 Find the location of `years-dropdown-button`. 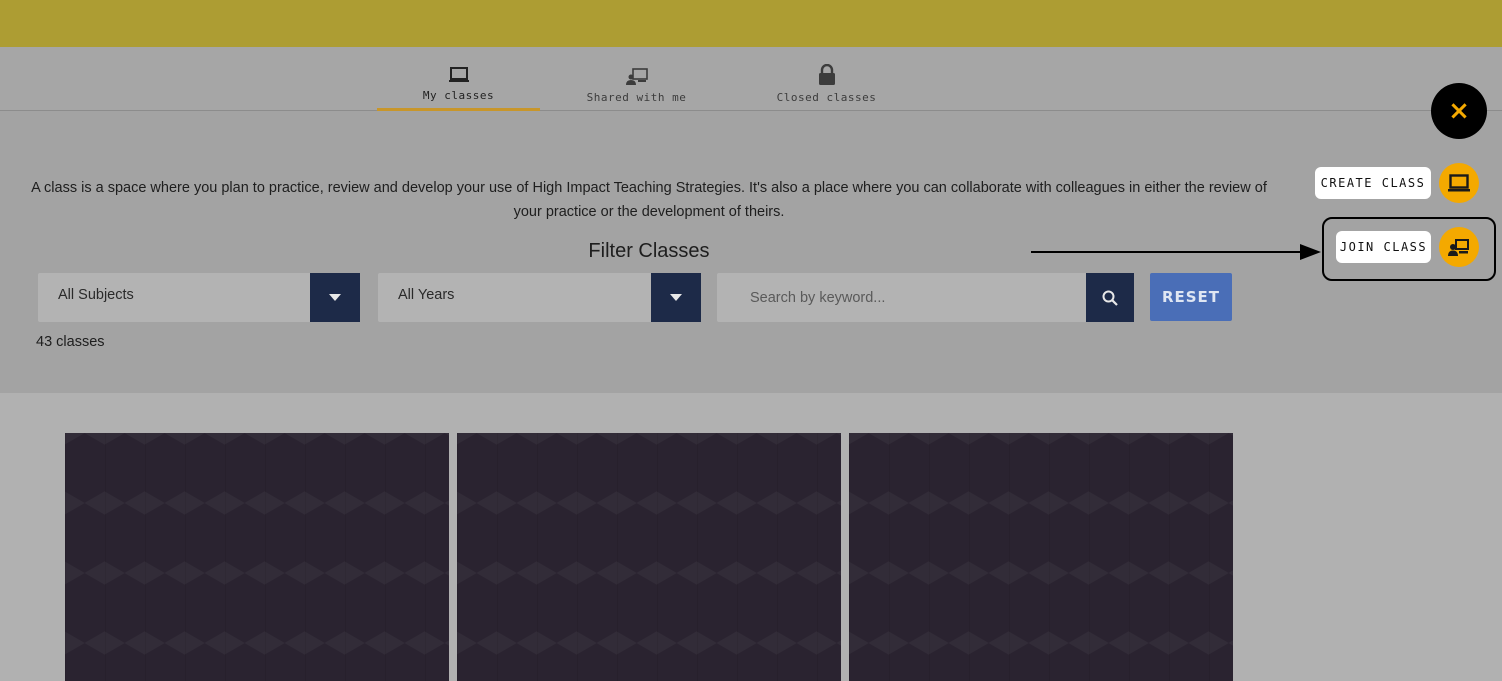

years-dropdown-button is located at coordinates (676, 297).